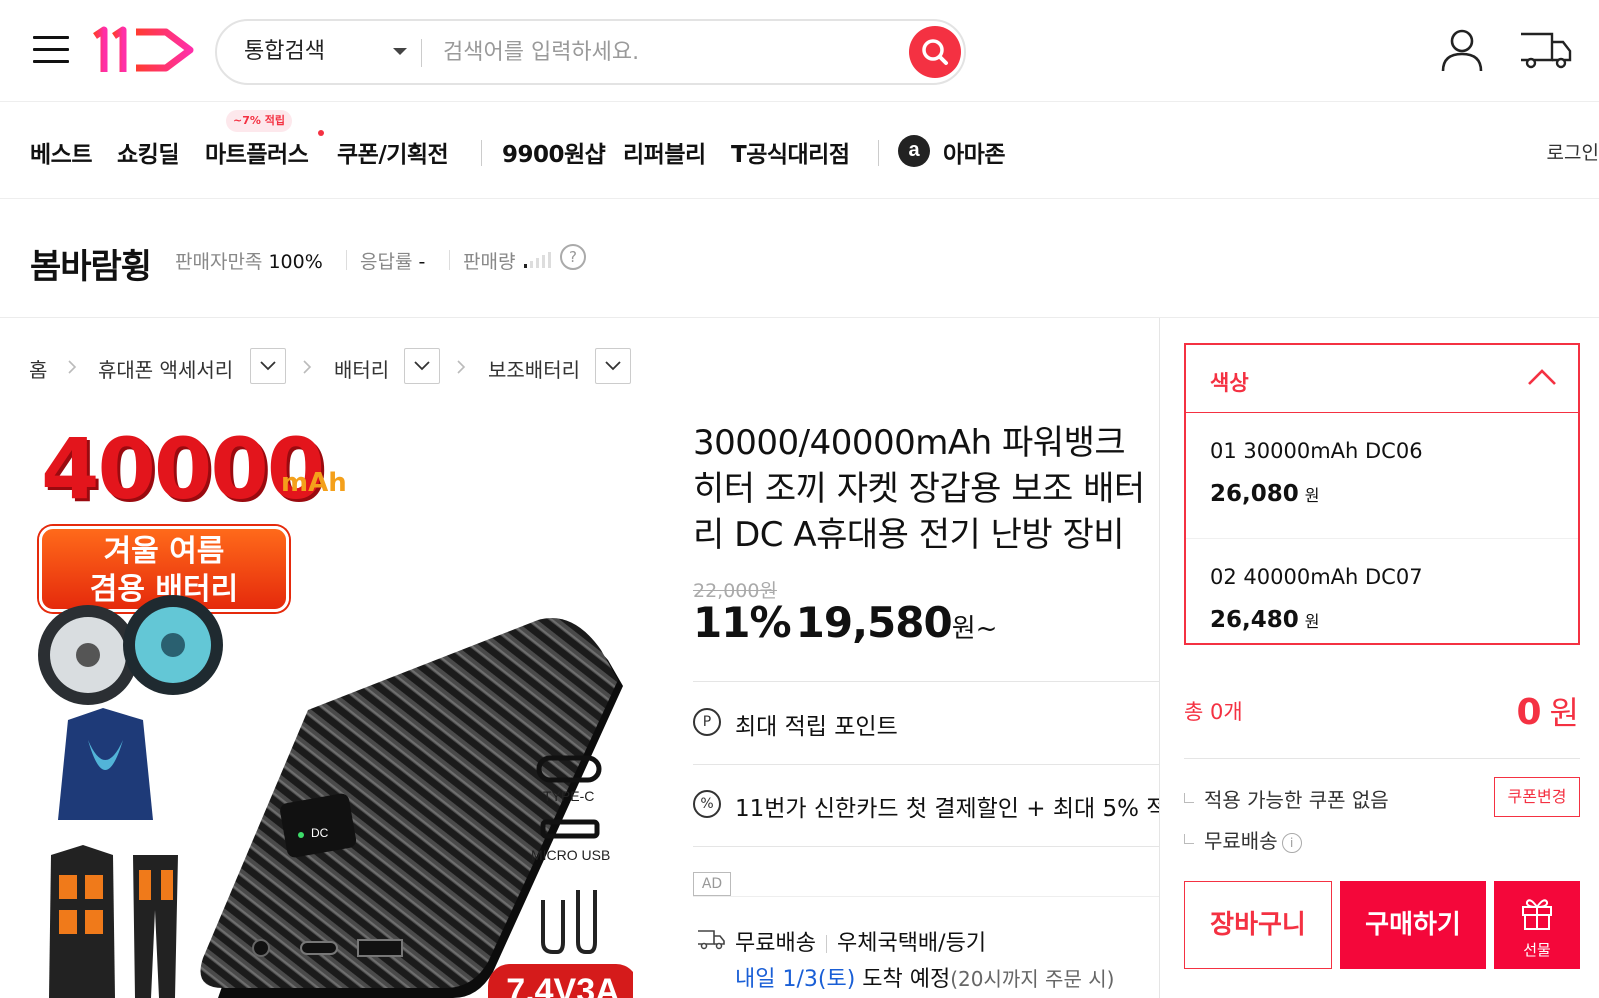 This screenshot has width=1599, height=998. What do you see at coordinates (903, 979) in the screenshot?
I see `arrival-text: 도착 예정` at bounding box center [903, 979].